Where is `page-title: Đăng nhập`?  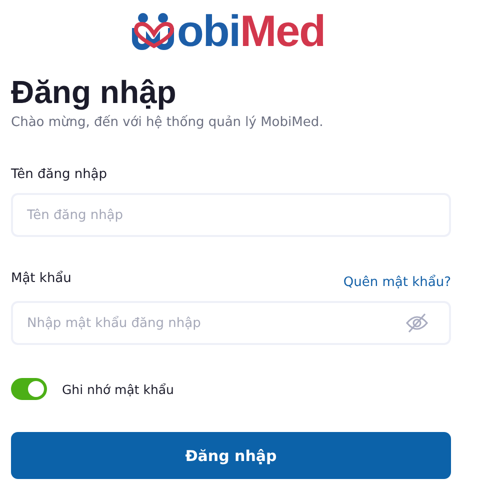
page-title: Đăng nhập is located at coordinates (94, 92).